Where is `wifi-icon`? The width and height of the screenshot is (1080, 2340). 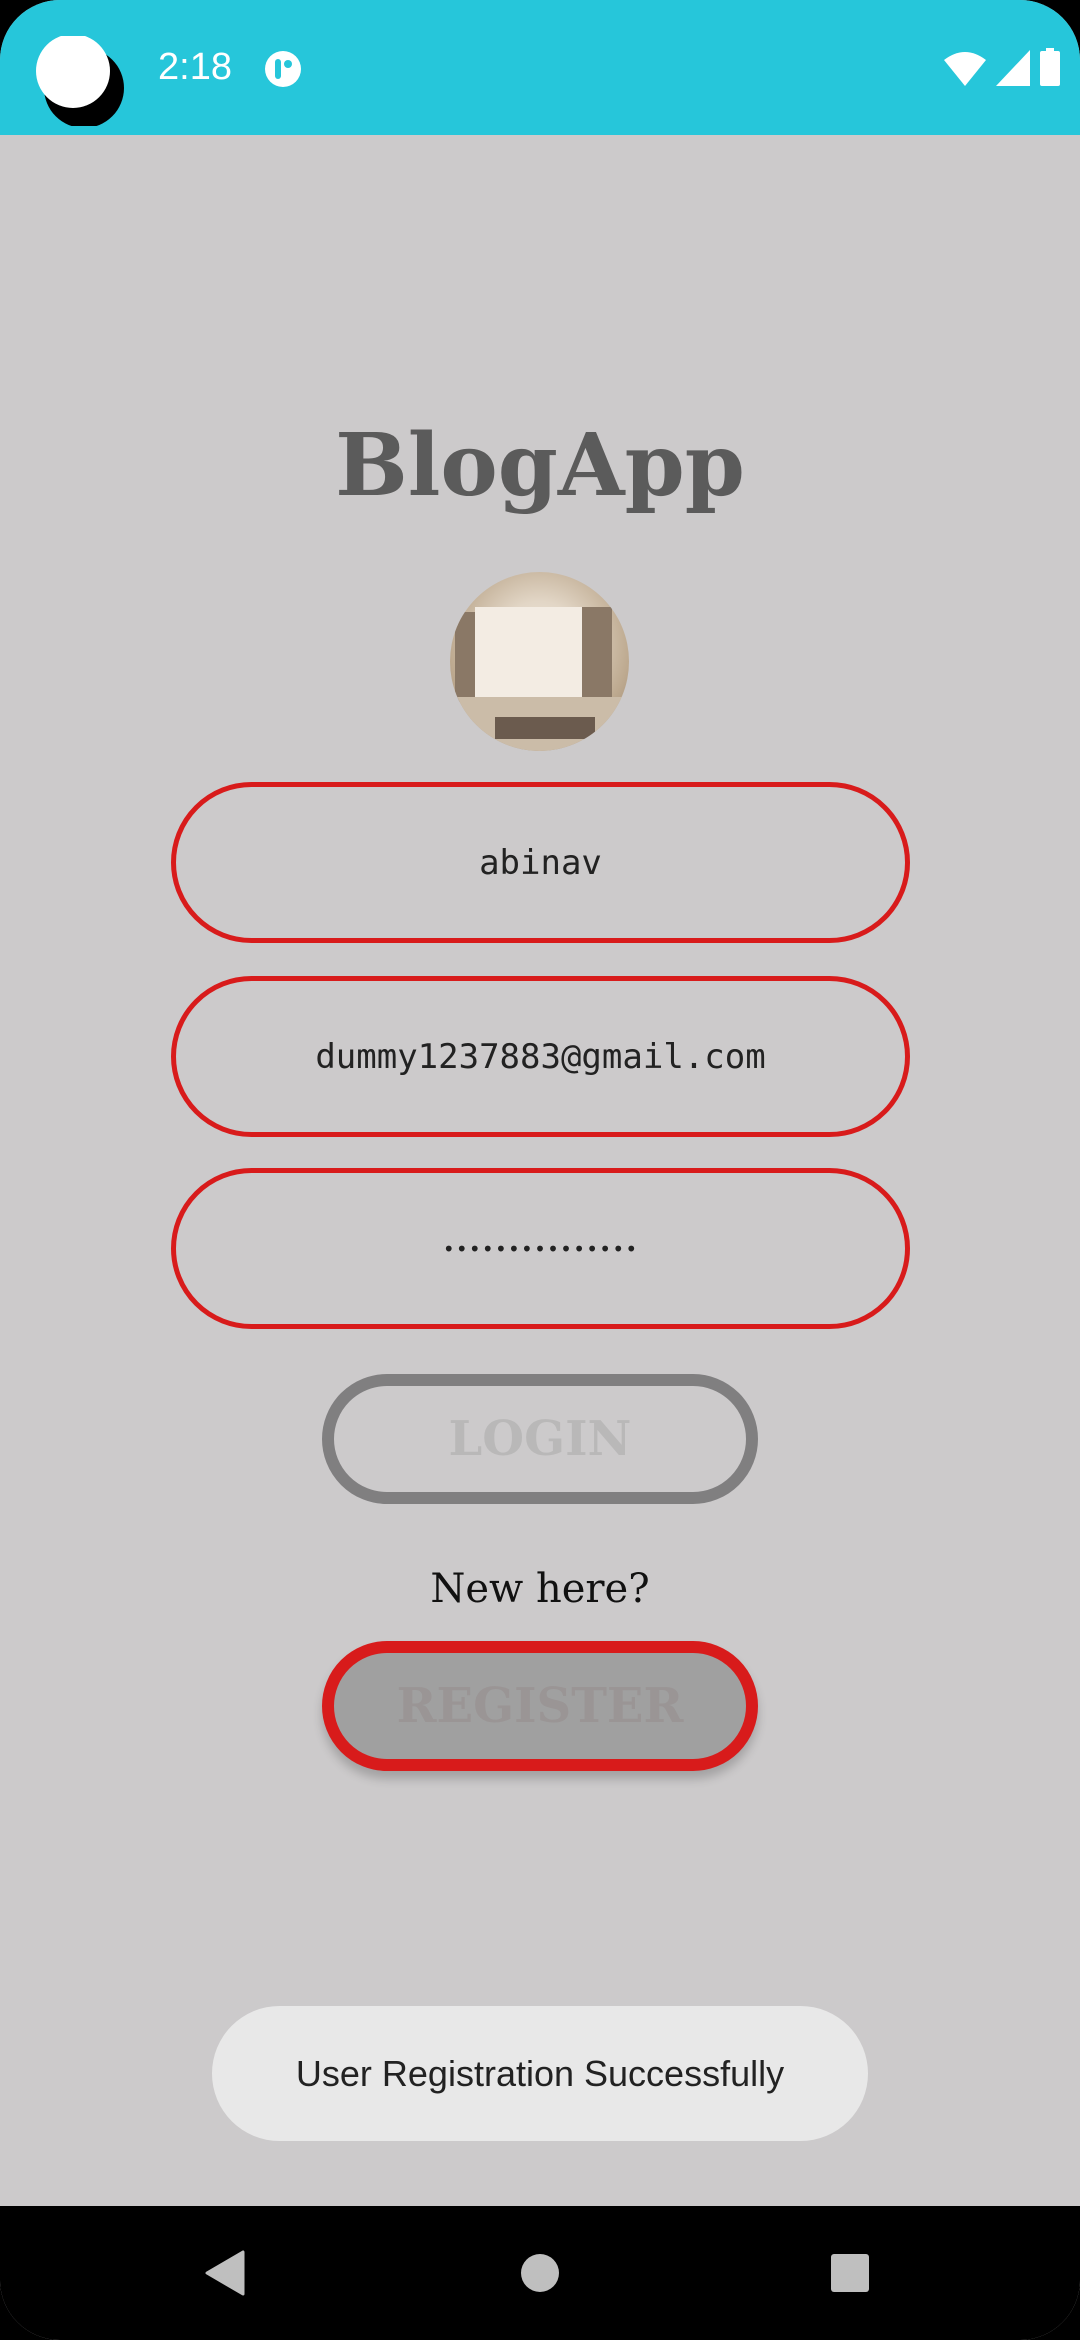 wifi-icon is located at coordinates (965, 69).